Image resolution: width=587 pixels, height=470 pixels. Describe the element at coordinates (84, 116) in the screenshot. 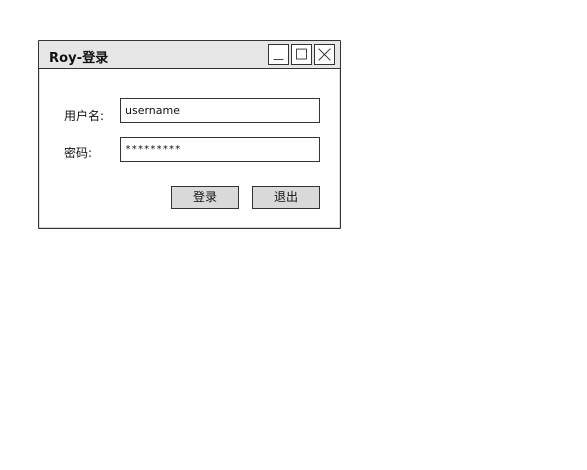

I see `username-label: 用户名:` at that location.